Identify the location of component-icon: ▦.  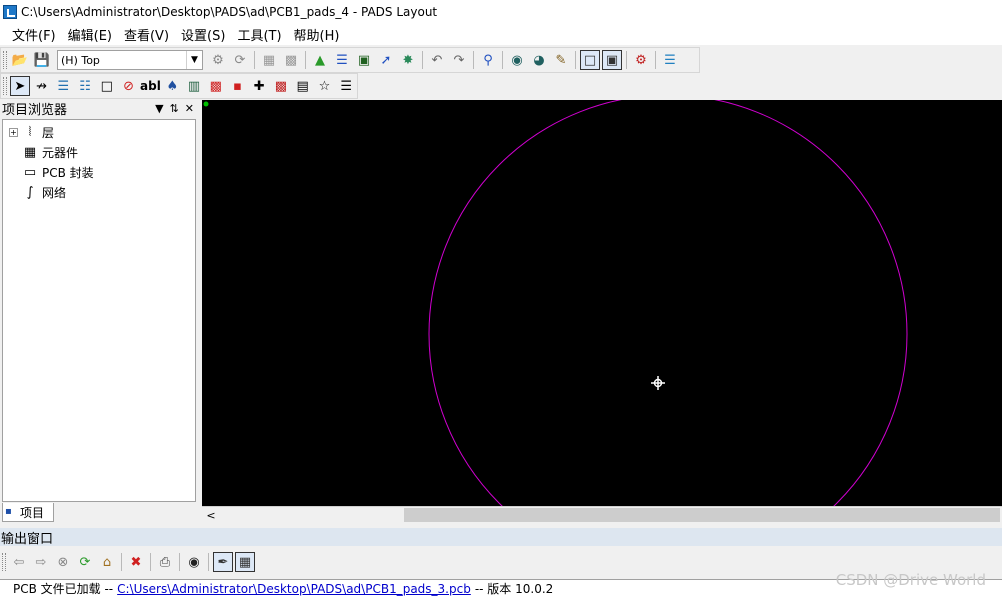
(30, 152).